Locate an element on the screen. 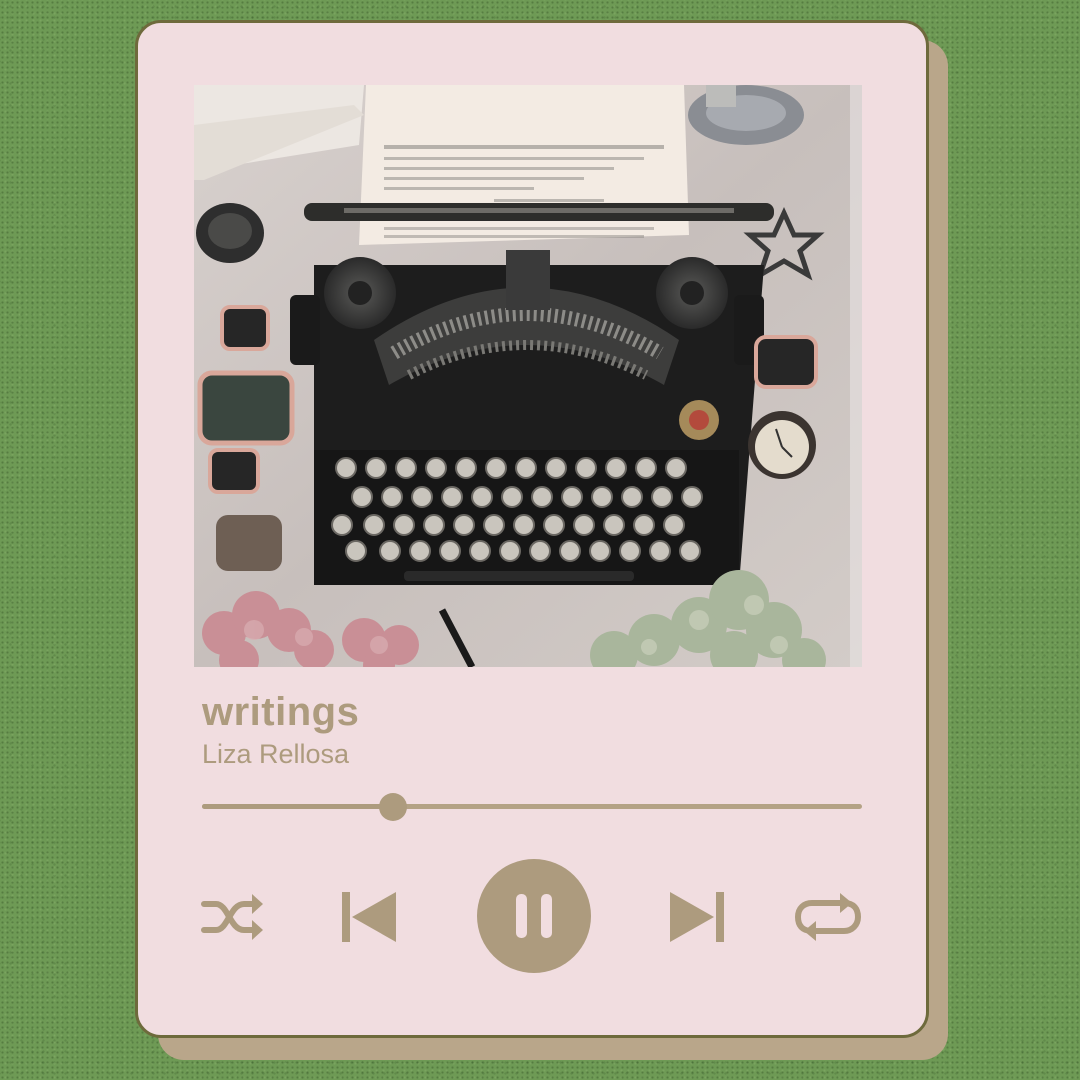  progress-bar is located at coordinates (532, 807).